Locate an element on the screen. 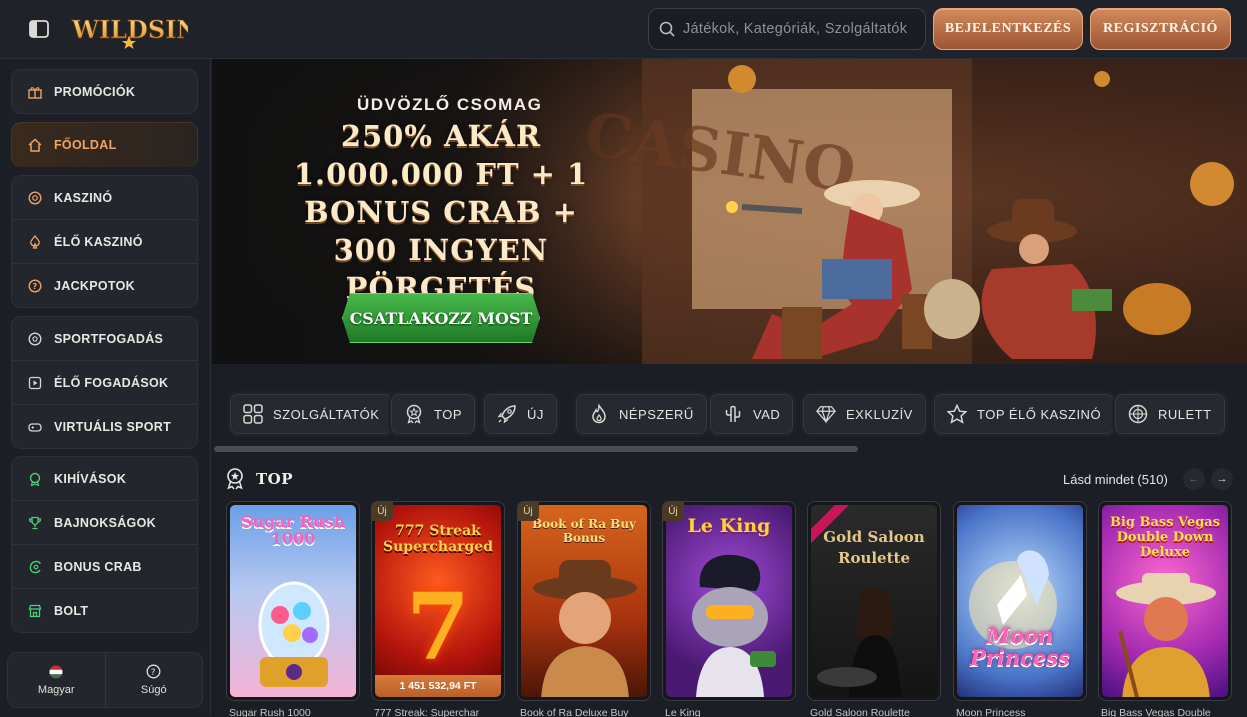 This screenshot has width=1247, height=717. sidebar-item-promotions: PROMÓCIÓK is located at coordinates (104, 92).